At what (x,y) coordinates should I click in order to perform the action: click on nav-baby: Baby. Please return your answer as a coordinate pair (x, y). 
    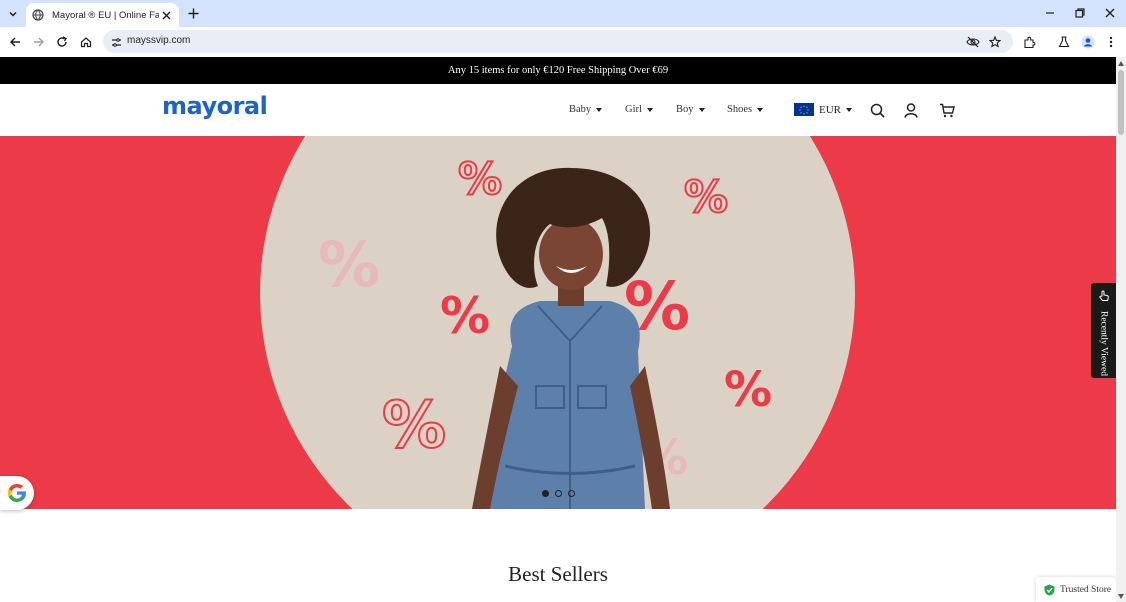
    Looking at the image, I should click on (586, 109).